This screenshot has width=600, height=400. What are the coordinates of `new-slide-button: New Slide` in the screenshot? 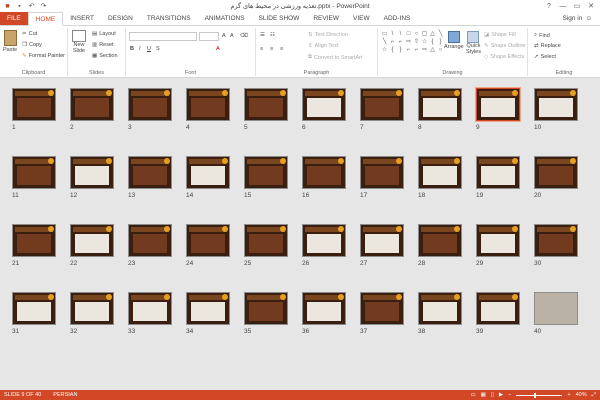 It's located at (79, 42).